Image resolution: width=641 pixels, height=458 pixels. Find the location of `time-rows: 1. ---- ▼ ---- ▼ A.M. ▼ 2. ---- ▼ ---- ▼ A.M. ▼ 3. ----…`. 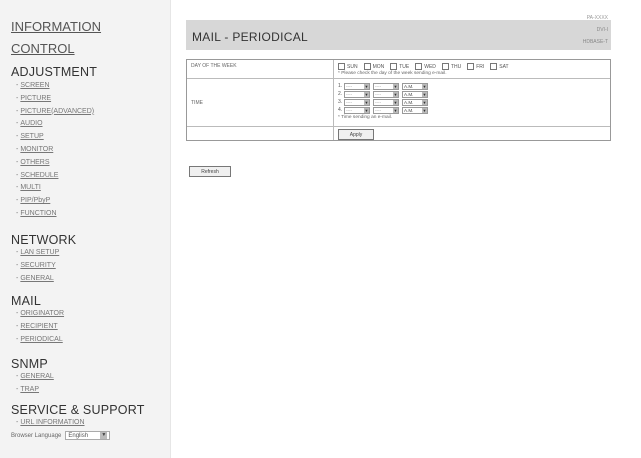

time-rows: 1. ---- ▼ ---- ▼ A.M. ▼ 2. ---- ▼ ---- ▼ A.M. ▼ 3. ----… is located at coordinates (472, 98).